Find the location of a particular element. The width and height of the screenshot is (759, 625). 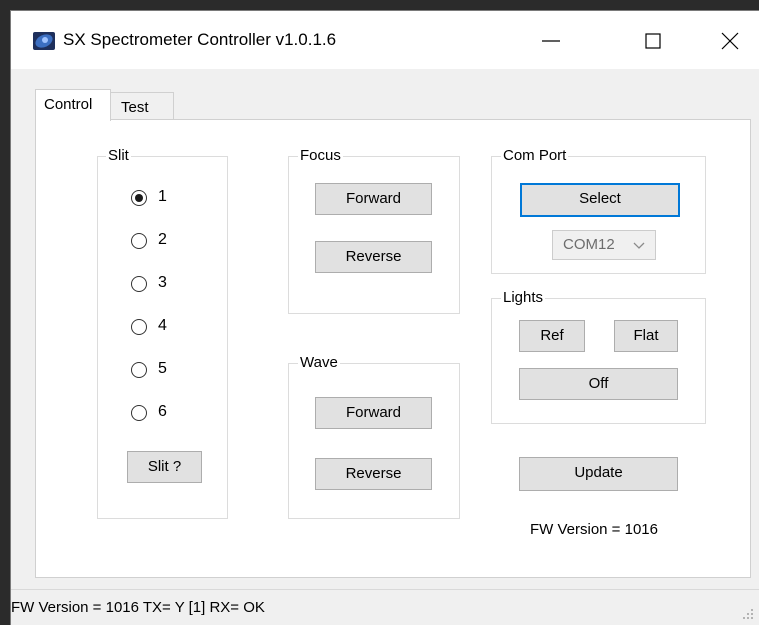

status-bar: FW Version = 1016 TX= Y [1] RX= OK is located at coordinates (385, 607).